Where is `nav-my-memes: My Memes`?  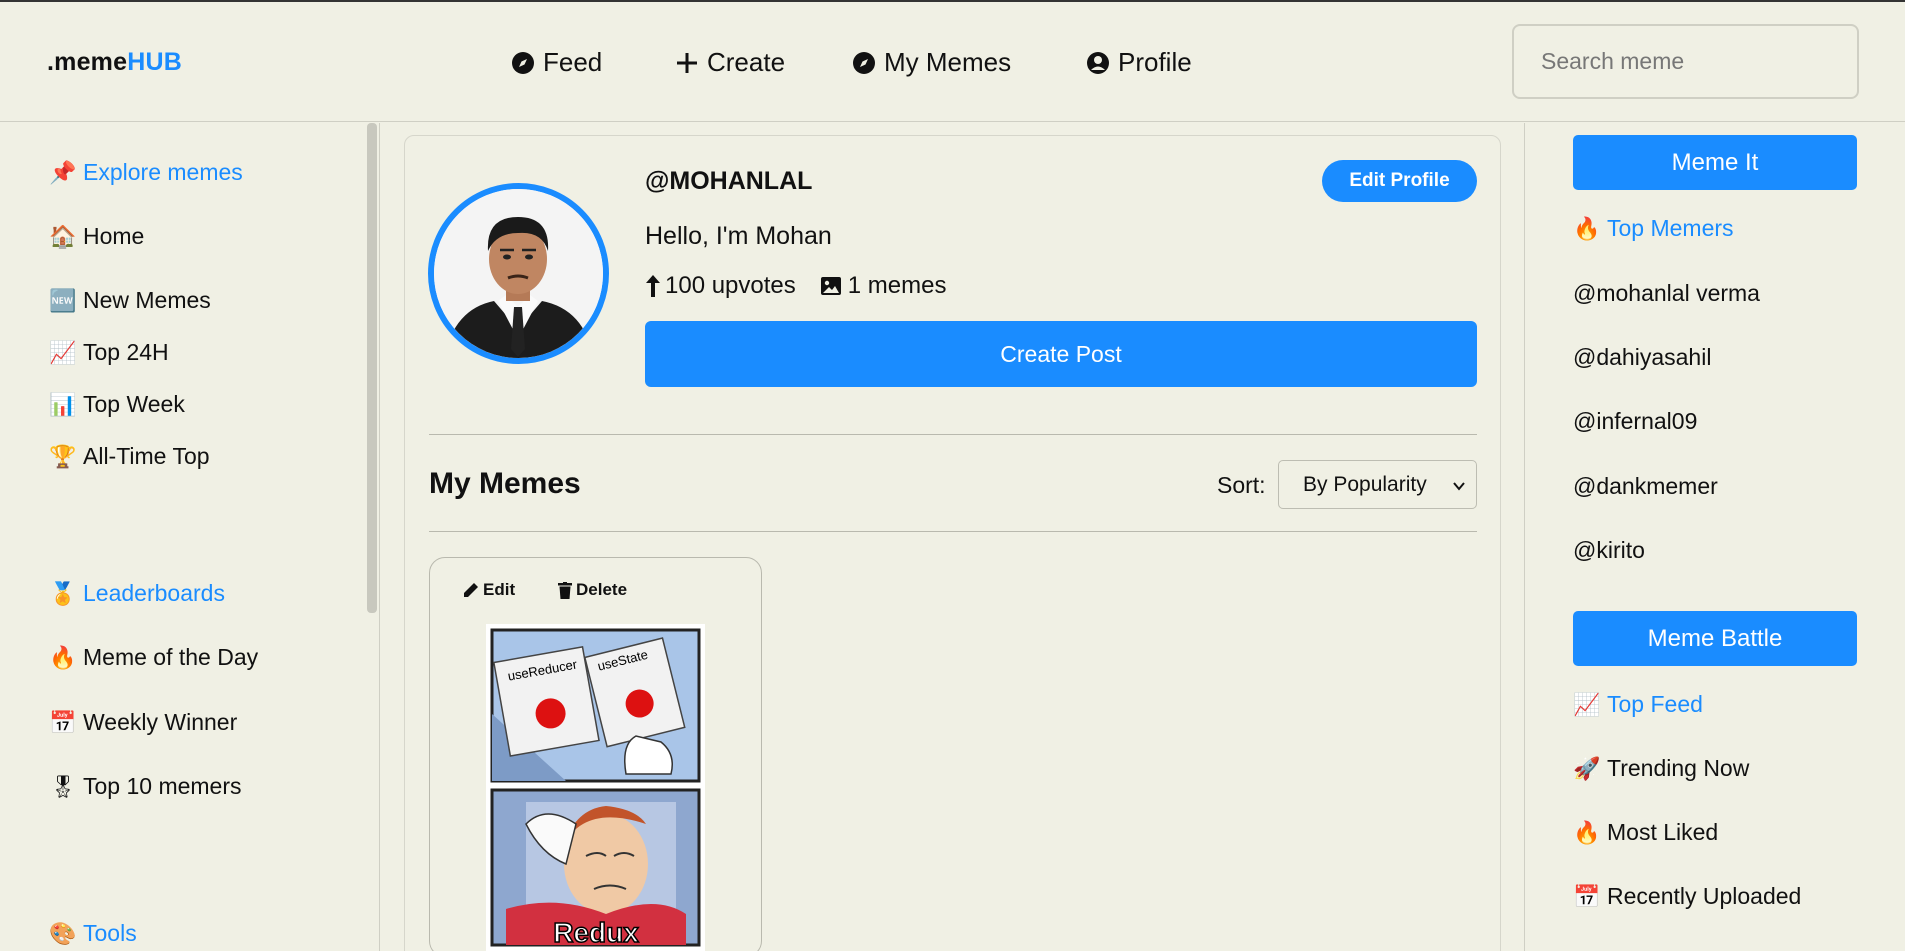 nav-my-memes: My Memes is located at coordinates (931, 62).